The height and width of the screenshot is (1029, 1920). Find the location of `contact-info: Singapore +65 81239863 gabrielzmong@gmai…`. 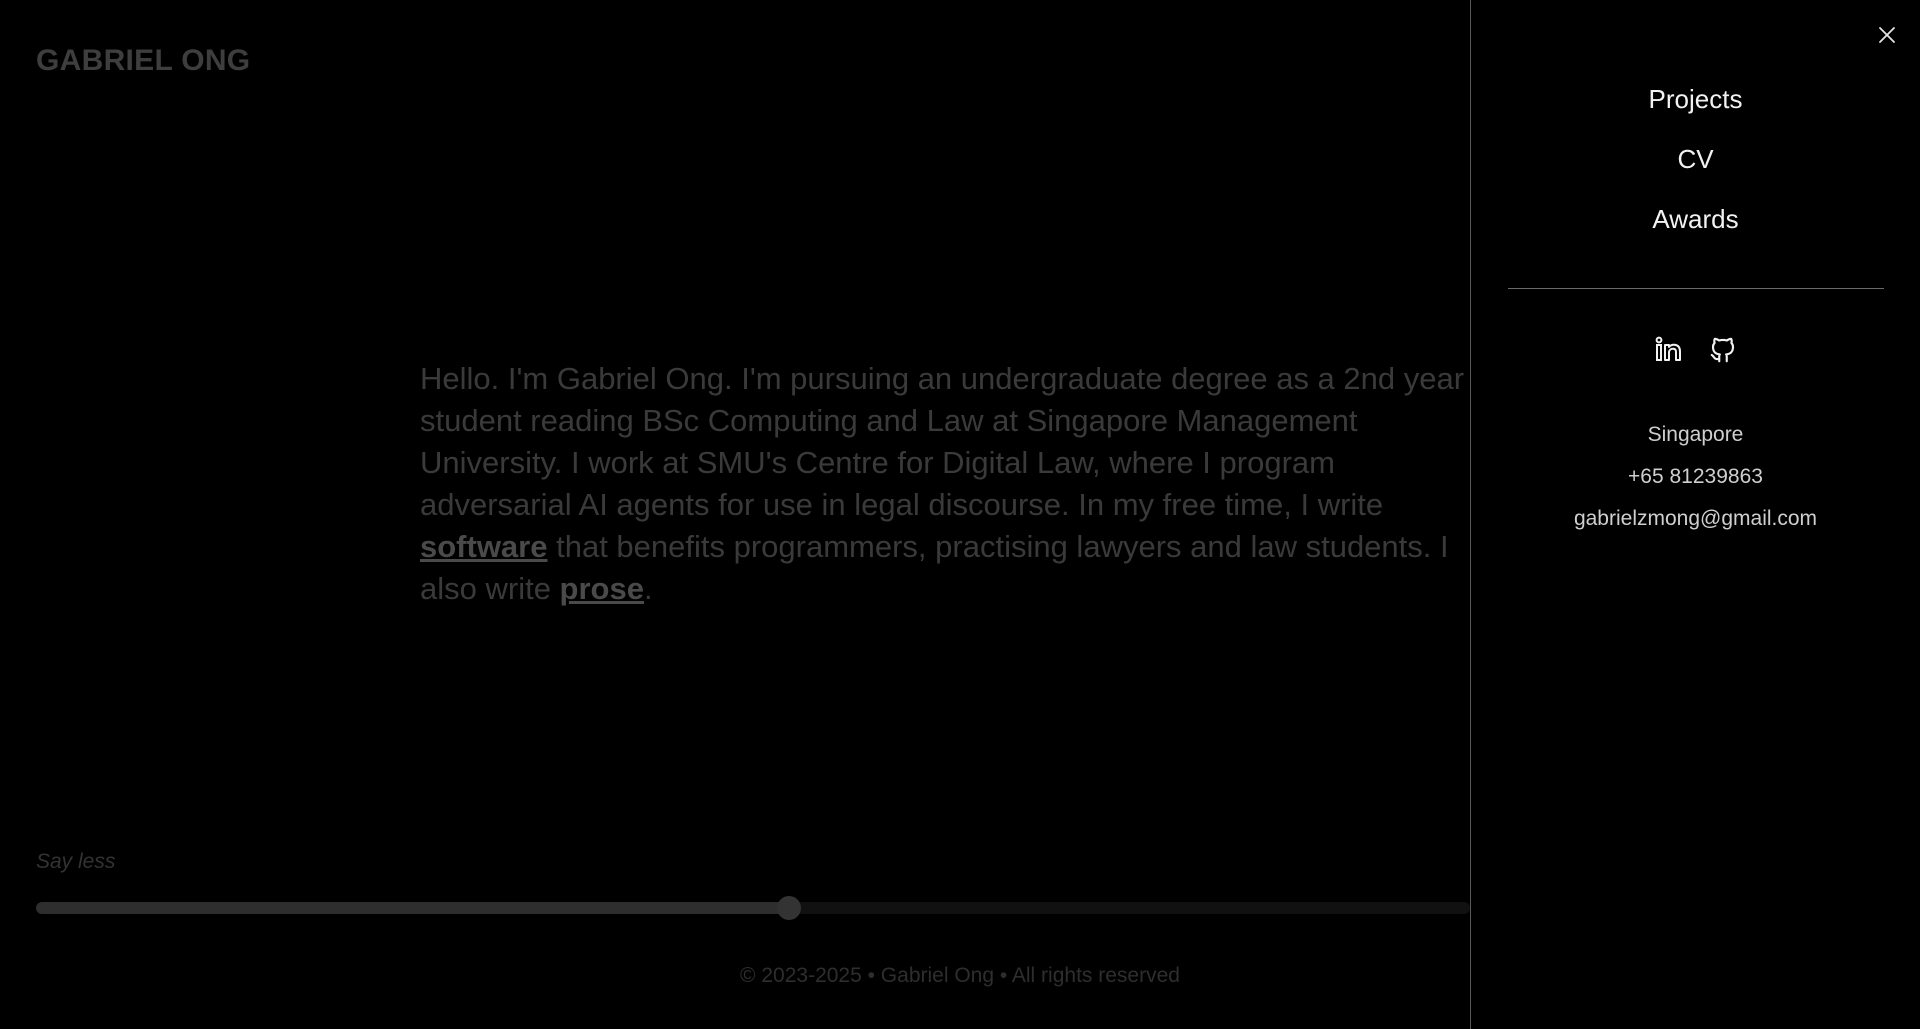

contact-info: Singapore +65 81239863 gabrielzmong@gmai… is located at coordinates (1695, 477).